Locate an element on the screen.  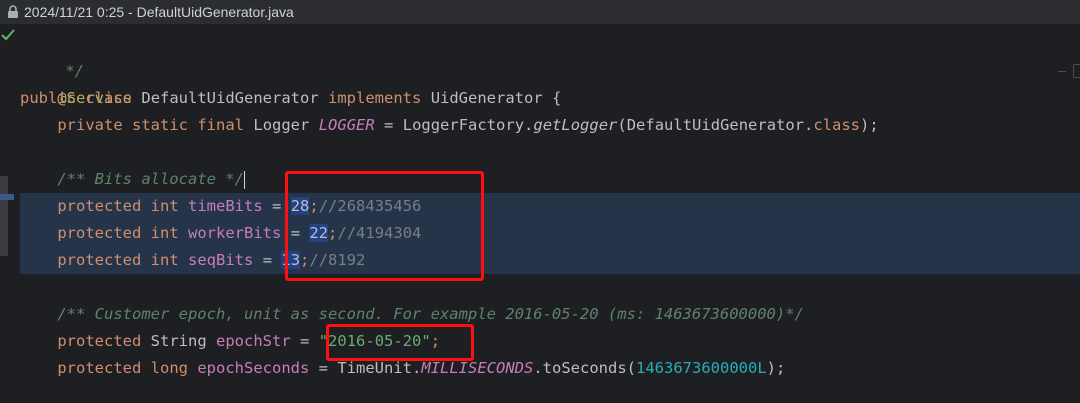
gutter-change-marker is located at coordinates (7, 197).